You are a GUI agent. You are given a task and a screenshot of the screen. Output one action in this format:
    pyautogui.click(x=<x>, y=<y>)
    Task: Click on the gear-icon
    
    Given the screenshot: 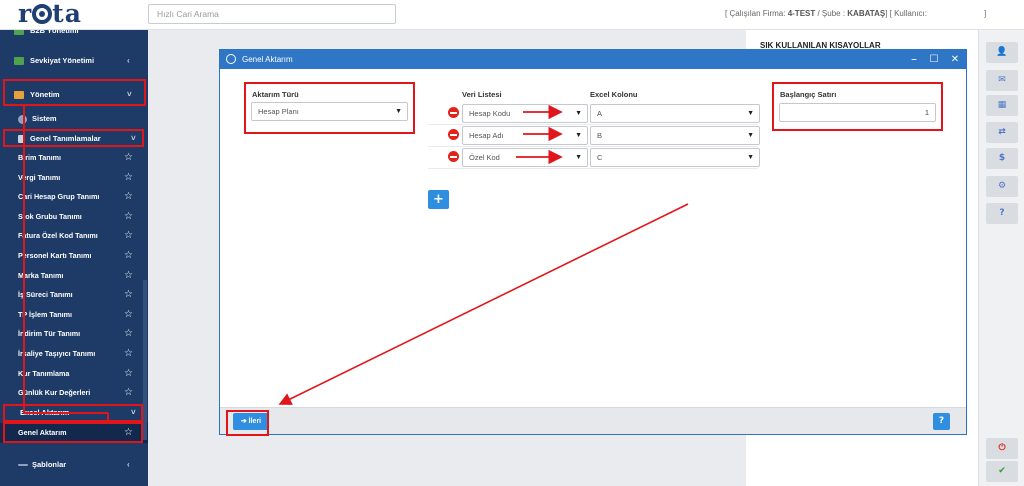 What is the action you would take?
    pyautogui.click(x=22, y=119)
    